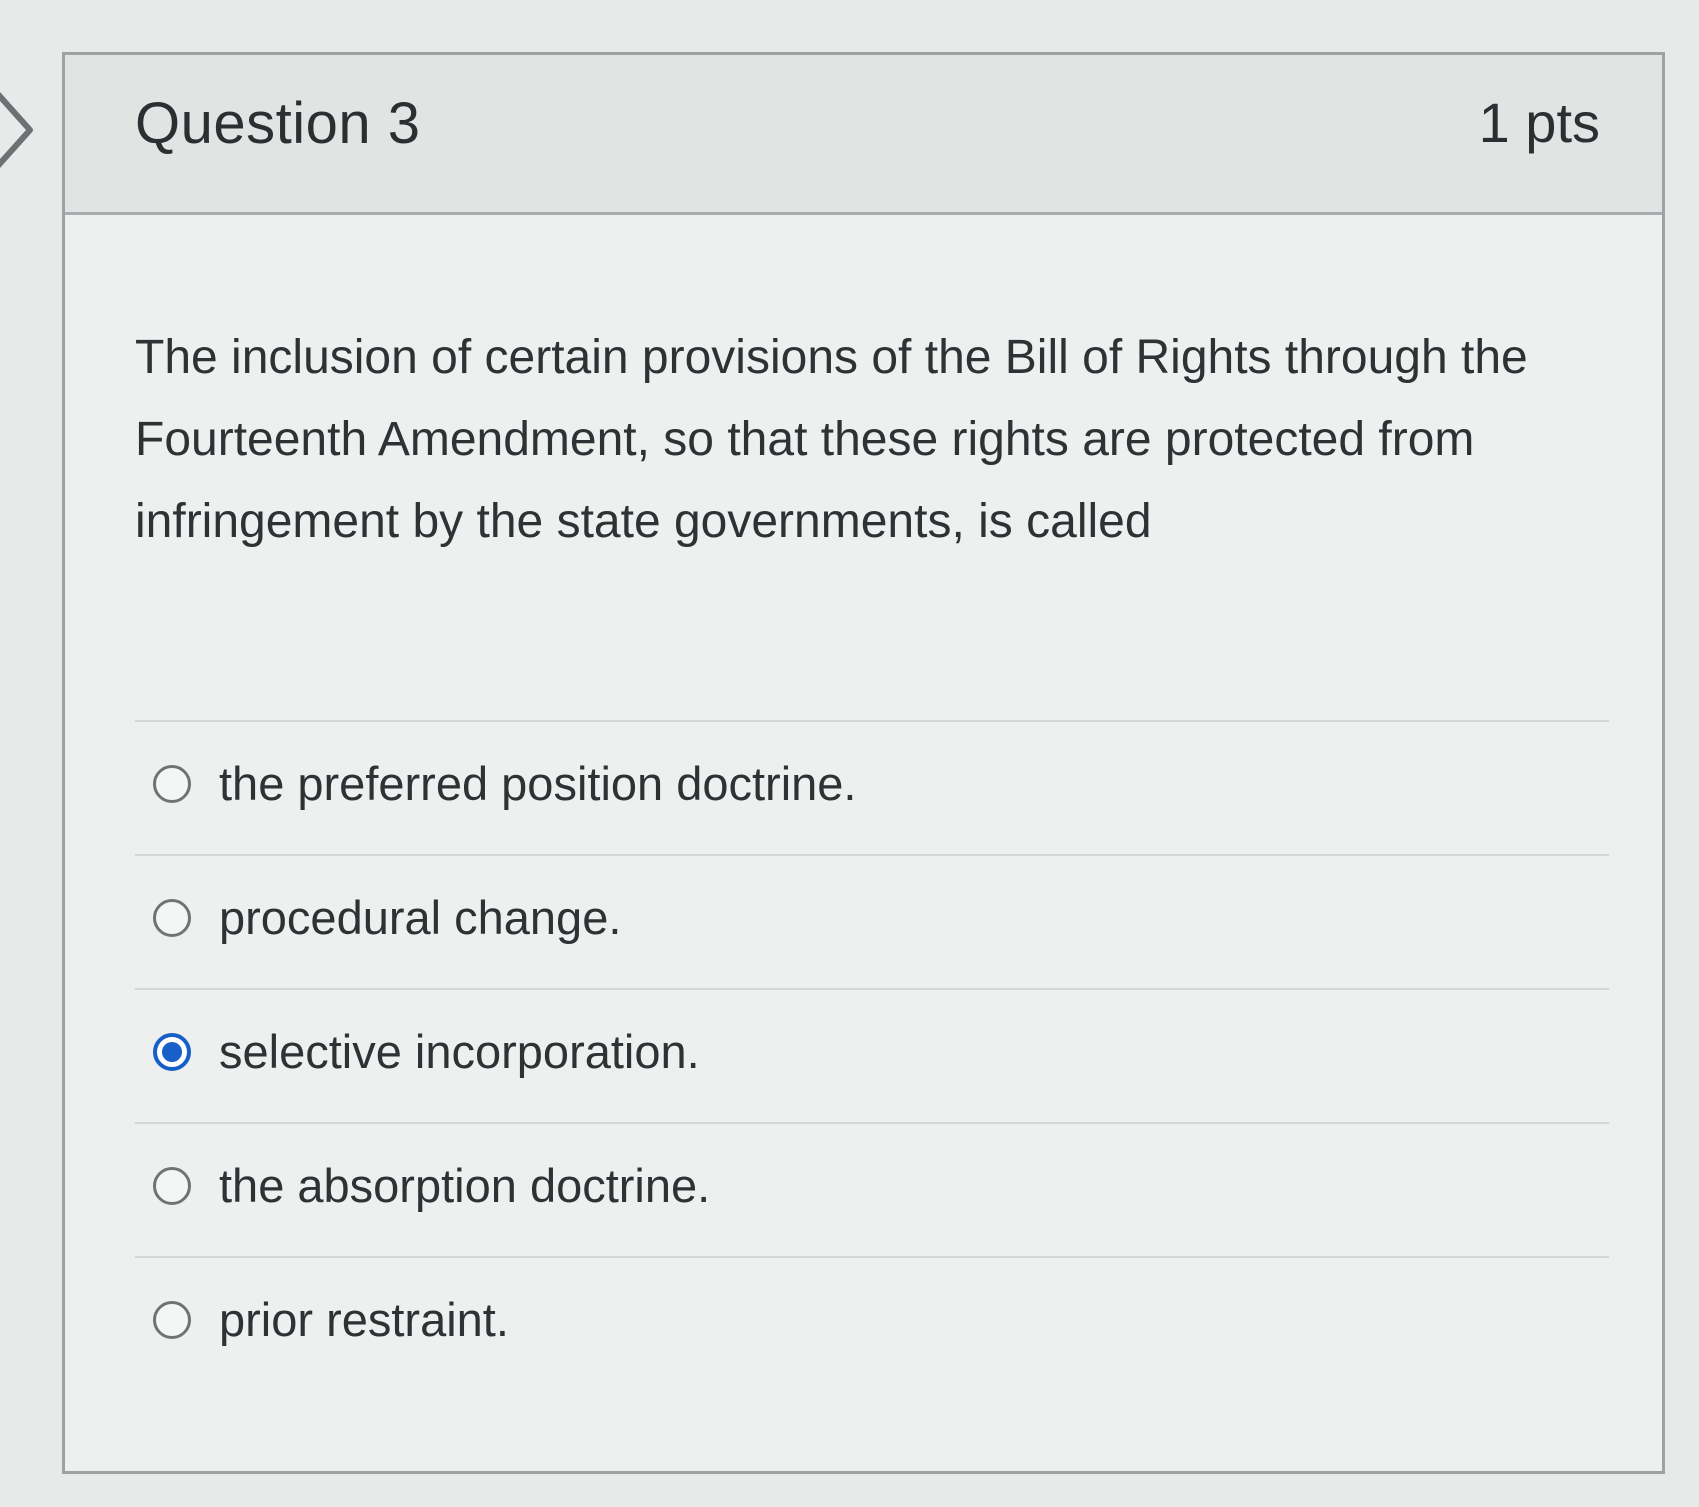 The height and width of the screenshot is (1507, 1699). I want to click on chevron-right-icon, so click(21, 130).